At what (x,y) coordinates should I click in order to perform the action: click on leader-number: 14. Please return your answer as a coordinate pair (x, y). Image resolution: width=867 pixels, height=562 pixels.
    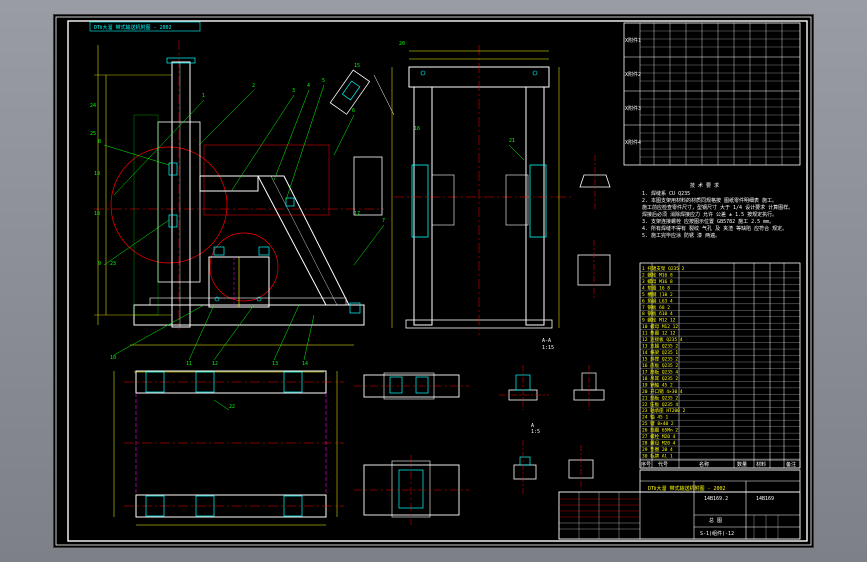
    Looking at the image, I should click on (305, 364).